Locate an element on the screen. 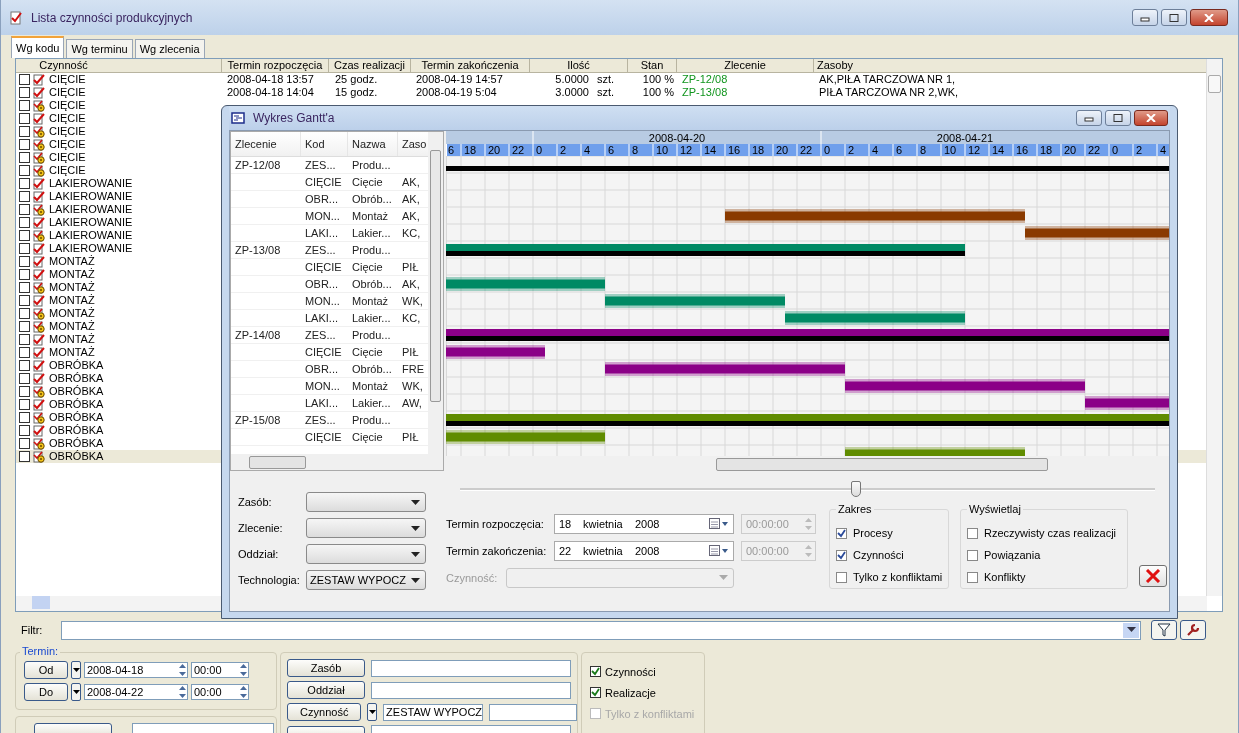  table-cell: ZP-12/08 is located at coordinates (258, 165).